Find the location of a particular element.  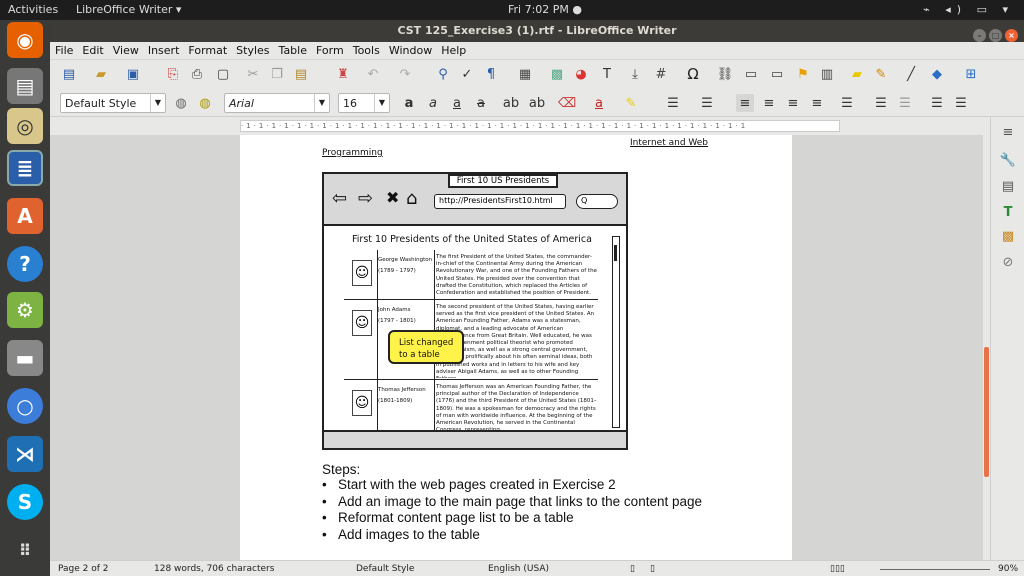

menu-window: Window is located at coordinates (410, 49).